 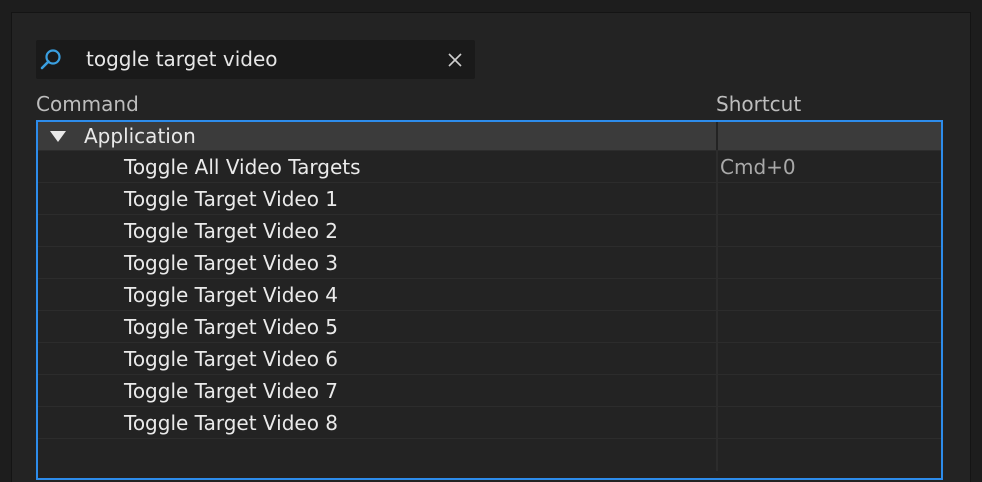 What do you see at coordinates (489, 455) in the screenshot?
I see `empty-row` at bounding box center [489, 455].